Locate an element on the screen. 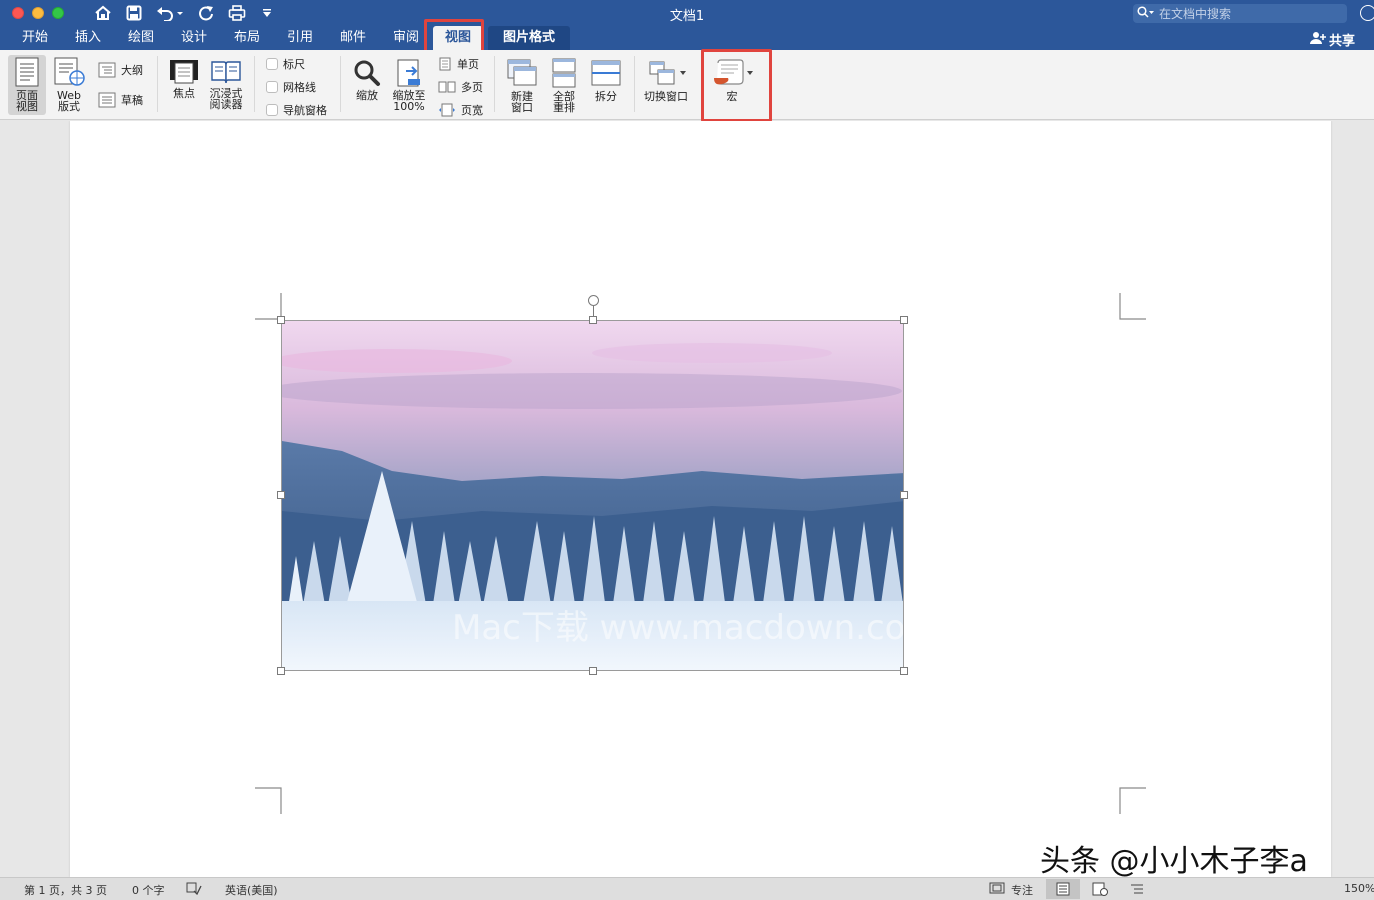 This screenshot has height=900, width=1374. resize-handle-se is located at coordinates (904, 671).